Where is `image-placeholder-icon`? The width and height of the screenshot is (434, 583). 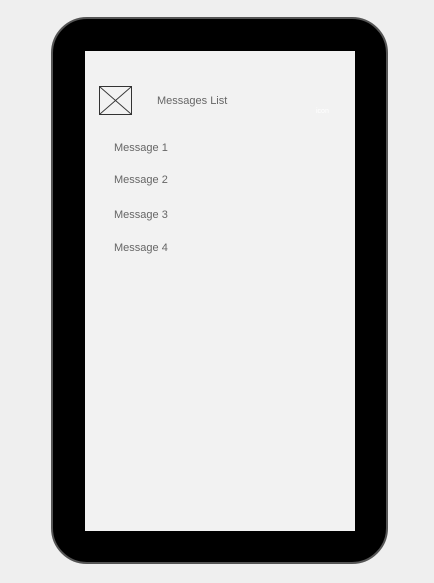
image-placeholder-icon is located at coordinates (115, 100).